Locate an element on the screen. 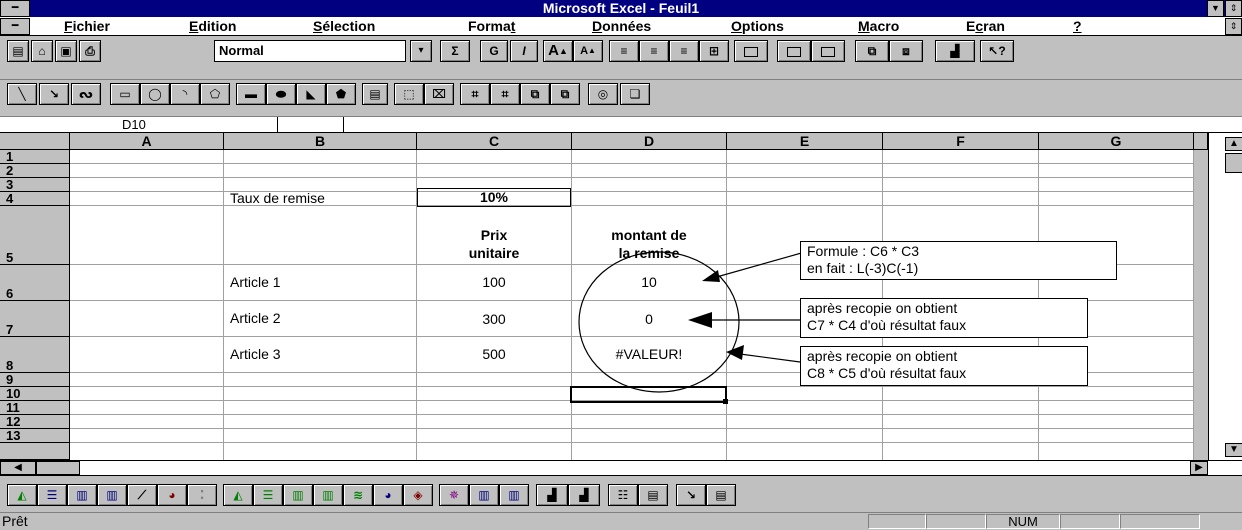 The height and width of the screenshot is (530, 1242). chart-arrow-icon: ↘ is located at coordinates (691, 495).